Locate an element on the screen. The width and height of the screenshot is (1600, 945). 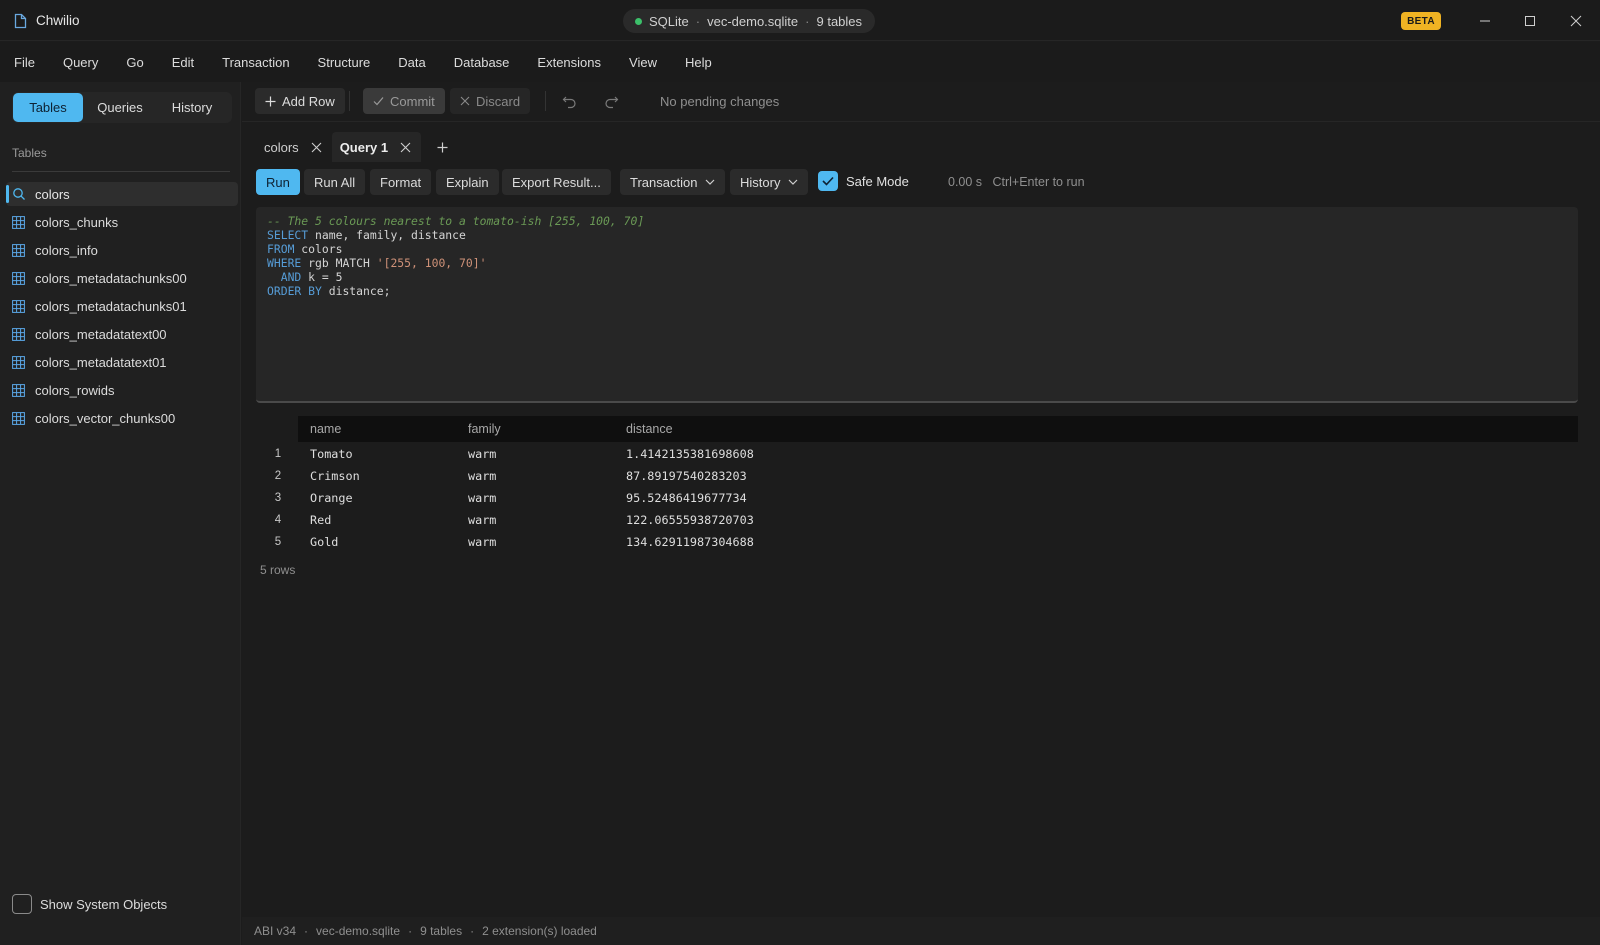
redo-icon is located at coordinates (611, 102).